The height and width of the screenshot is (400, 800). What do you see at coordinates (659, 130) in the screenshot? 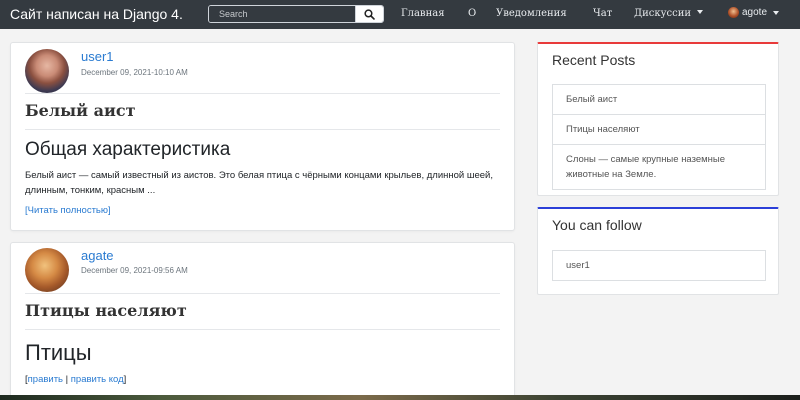
I see `recent-post-item: Птицы населяют` at bounding box center [659, 130].